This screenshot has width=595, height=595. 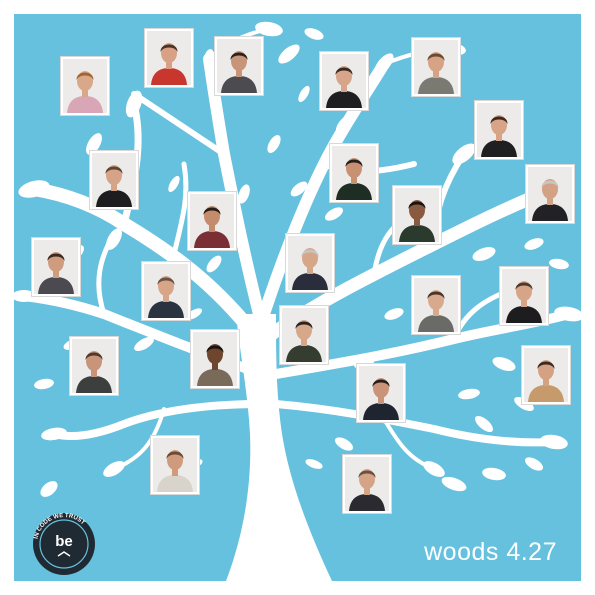 I want to click on be-logo: IN CODE WE TRUST be, so click(x=64, y=544).